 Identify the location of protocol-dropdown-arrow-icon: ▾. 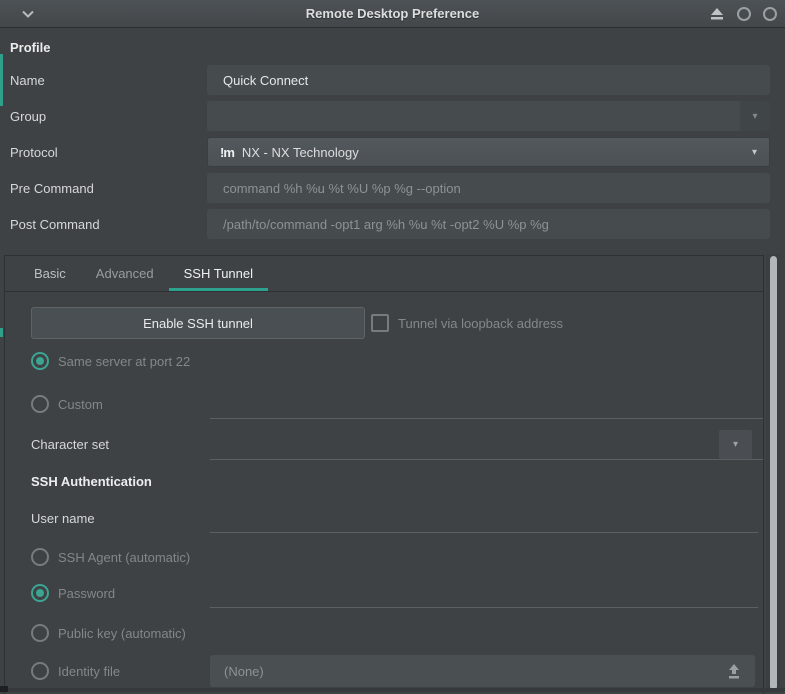
(754, 152).